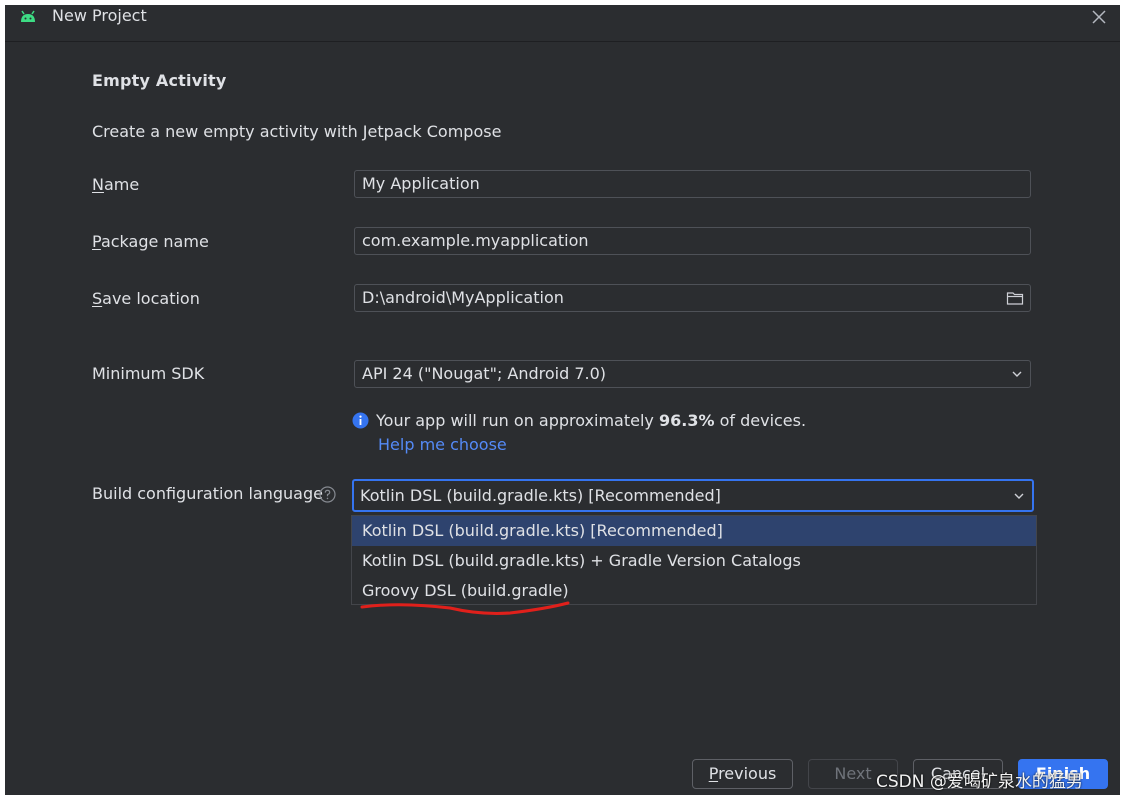  Describe the element at coordinates (713, 773) in the screenshot. I see `previous-mnemonic: P` at that location.